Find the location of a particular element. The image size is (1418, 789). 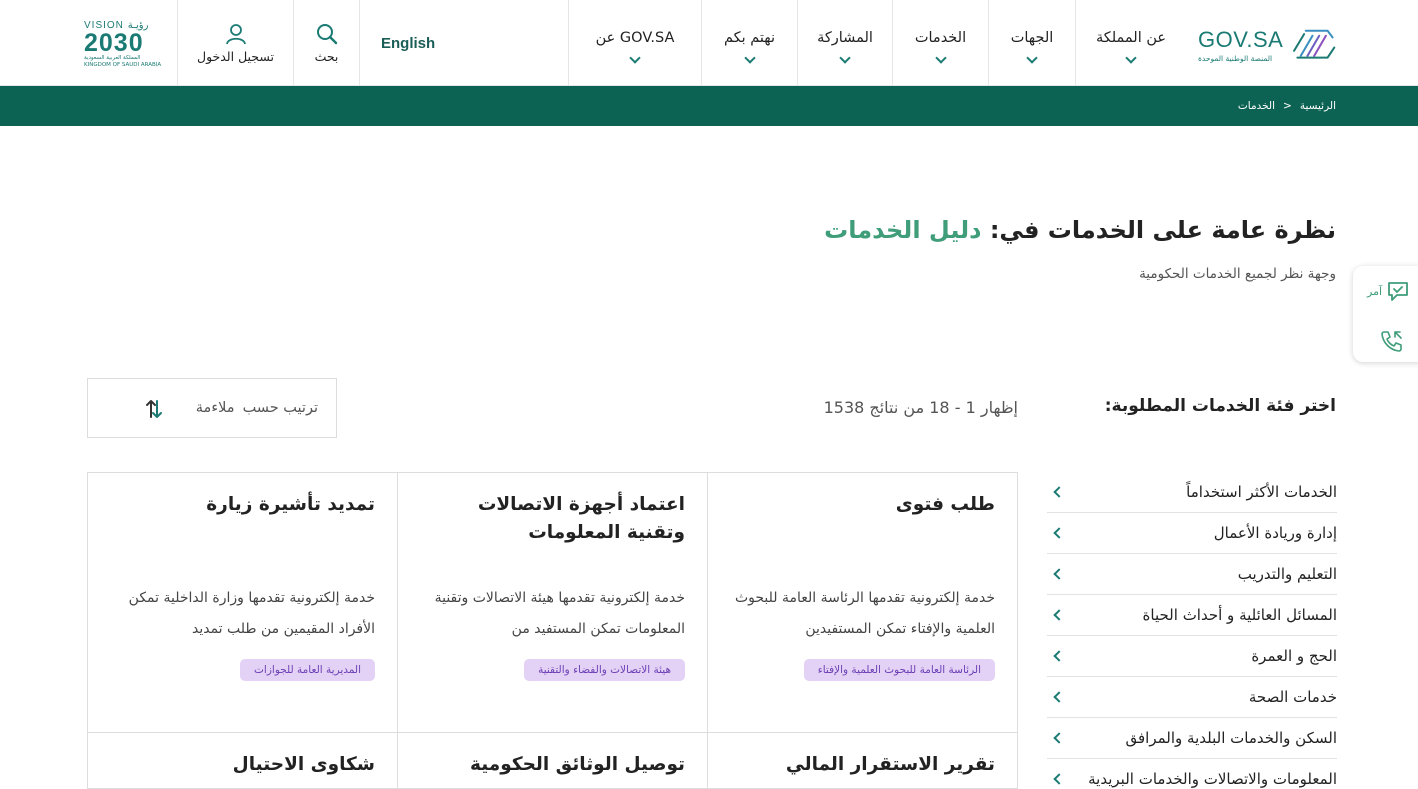

category-label: المسائل العائلية و أحداث الحياة is located at coordinates (1239, 615).